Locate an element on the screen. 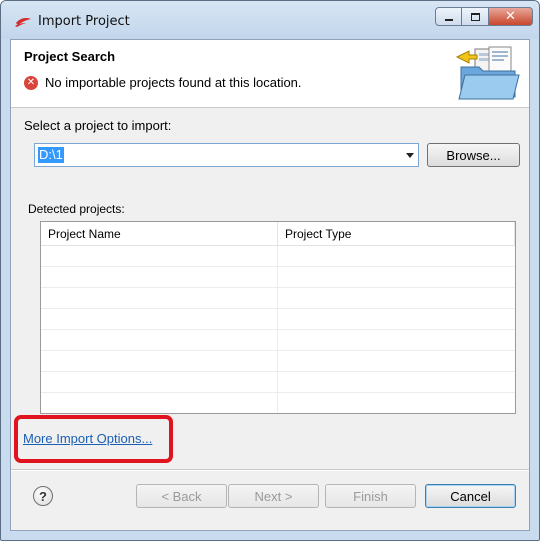 This screenshot has width=540, height=541. help-icon: ? is located at coordinates (43, 496).